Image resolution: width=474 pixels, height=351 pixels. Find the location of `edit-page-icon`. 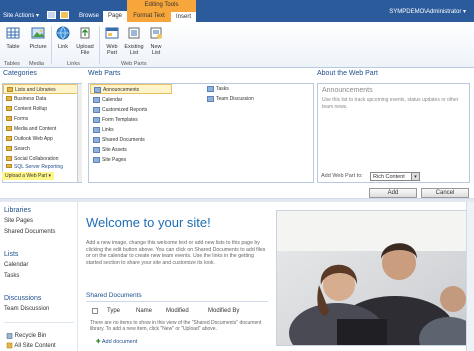

edit-page-icon is located at coordinates (64, 15).